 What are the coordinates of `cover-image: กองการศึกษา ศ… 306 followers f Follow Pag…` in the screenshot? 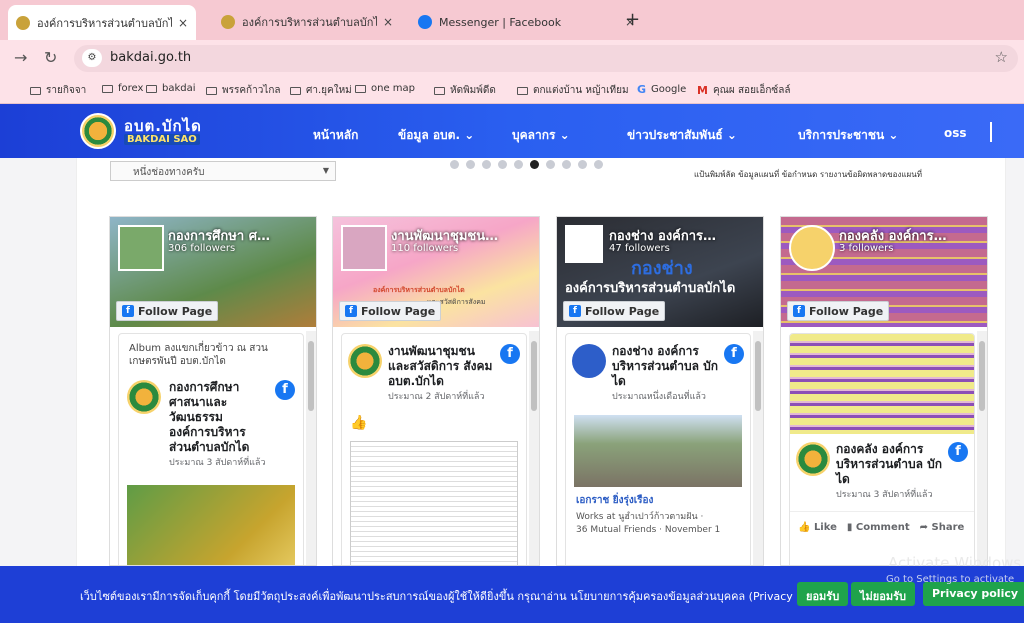 It's located at (213, 272).